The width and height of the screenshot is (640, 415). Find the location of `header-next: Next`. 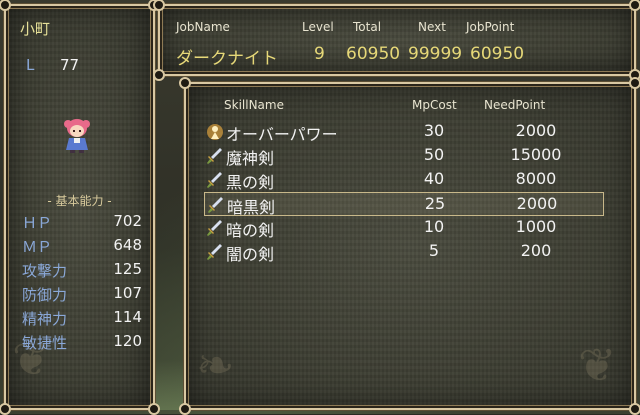

header-next: Next is located at coordinates (432, 27).